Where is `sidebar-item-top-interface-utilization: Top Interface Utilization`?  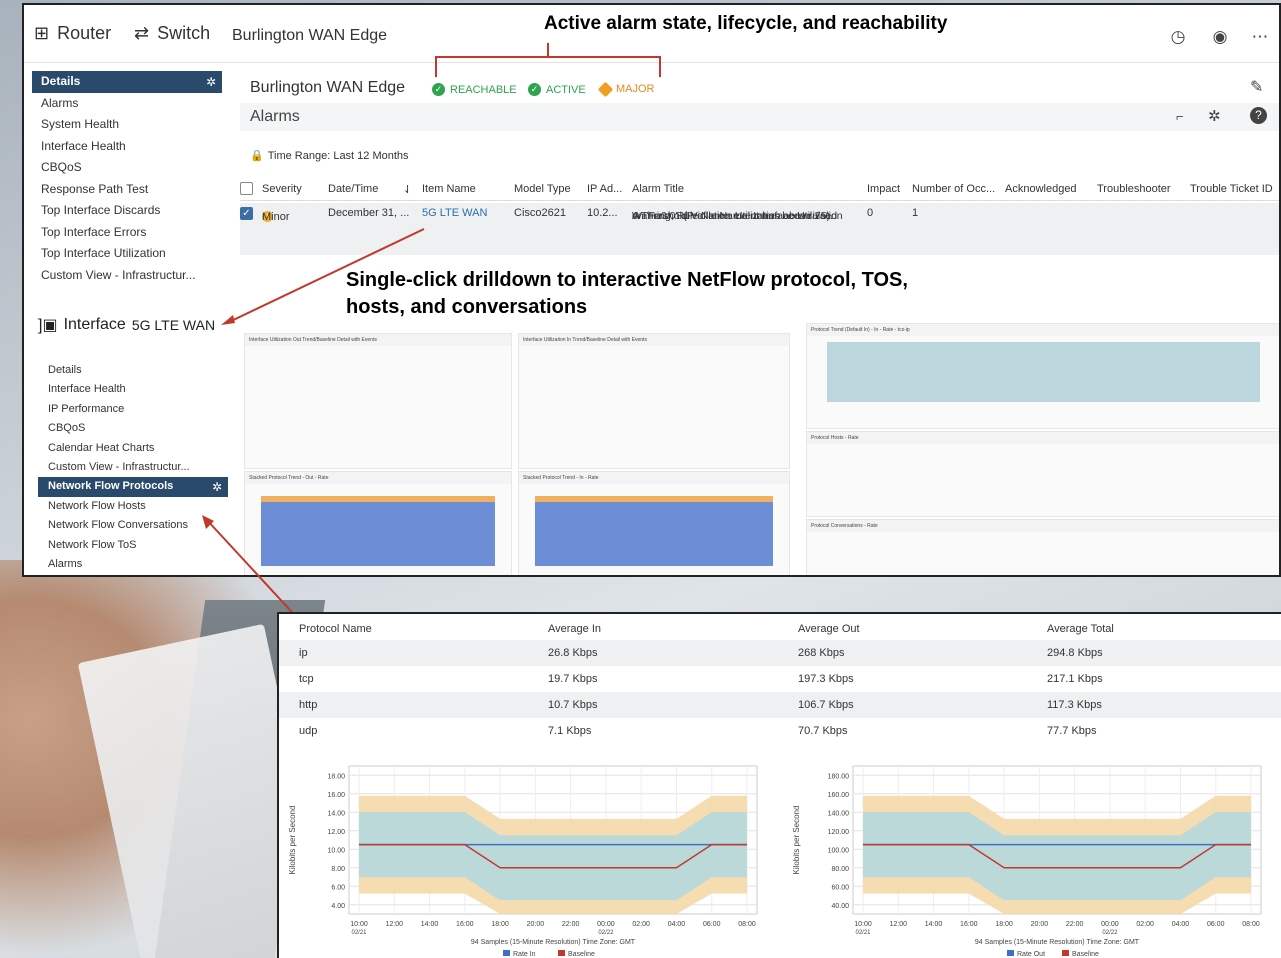
sidebar-item-top-interface-utilization: Top Interface Utilization is located at coordinates (127, 254).